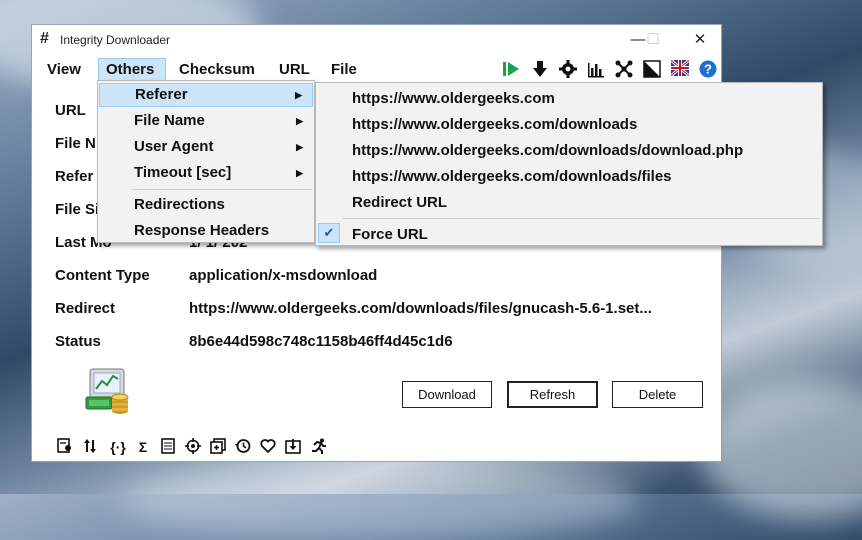  What do you see at coordinates (174, 146) in the screenshot?
I see `menu-item-user-agent-label: User Agent` at bounding box center [174, 146].